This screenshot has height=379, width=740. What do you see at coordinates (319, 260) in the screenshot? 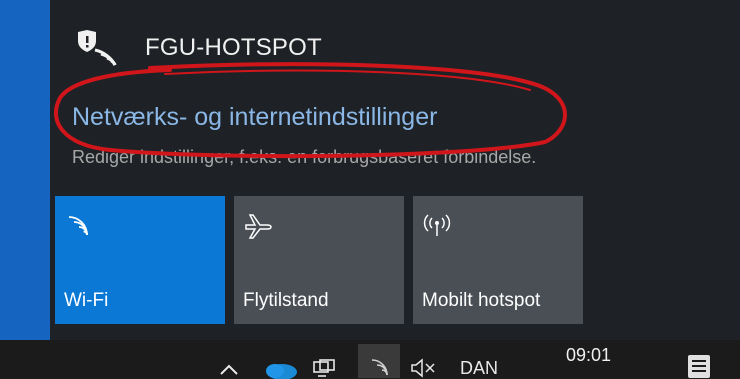
I see `tile-airplane-mode: Flytilstand` at bounding box center [319, 260].